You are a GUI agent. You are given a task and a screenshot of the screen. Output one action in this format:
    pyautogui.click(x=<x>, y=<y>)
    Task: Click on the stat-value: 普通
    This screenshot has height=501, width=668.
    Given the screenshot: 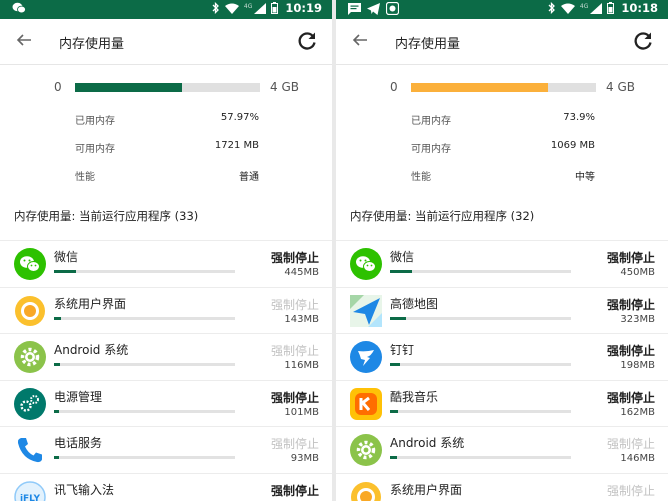 What is the action you would take?
    pyautogui.click(x=249, y=177)
    